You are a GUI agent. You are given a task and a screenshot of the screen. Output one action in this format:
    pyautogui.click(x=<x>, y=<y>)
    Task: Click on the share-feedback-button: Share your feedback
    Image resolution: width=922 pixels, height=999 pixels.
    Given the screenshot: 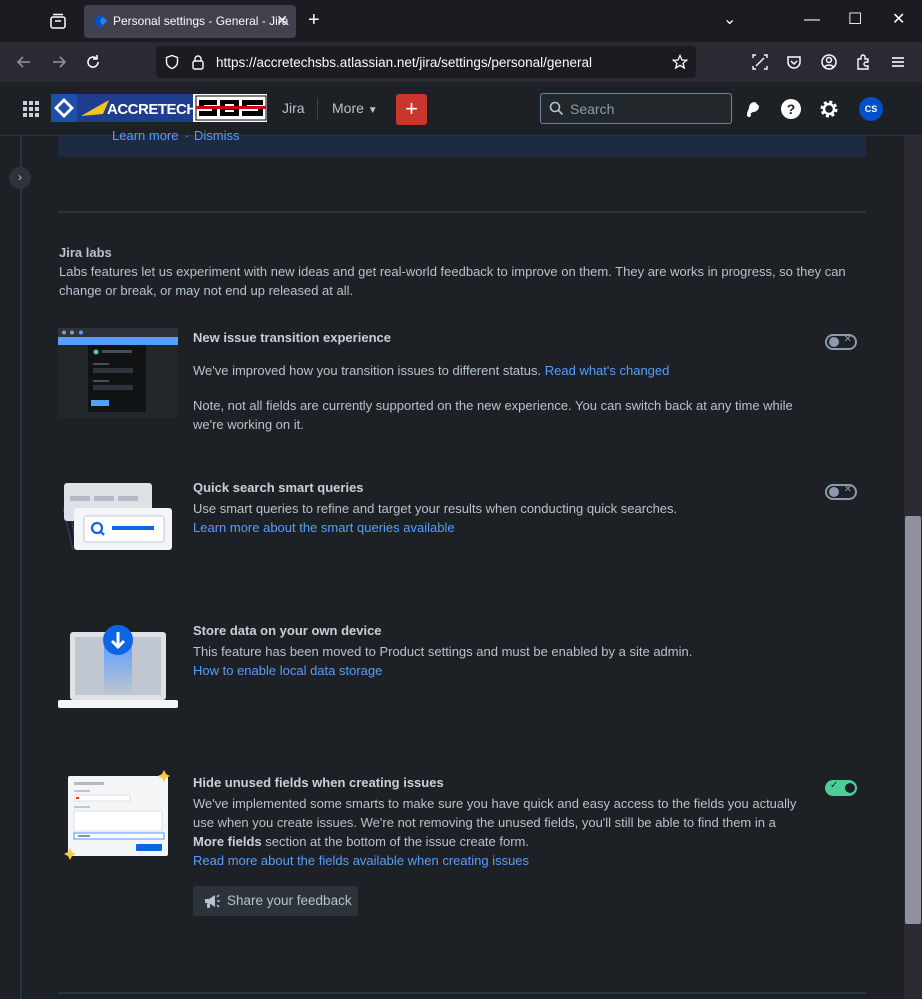 What is the action you would take?
    pyautogui.click(x=275, y=901)
    